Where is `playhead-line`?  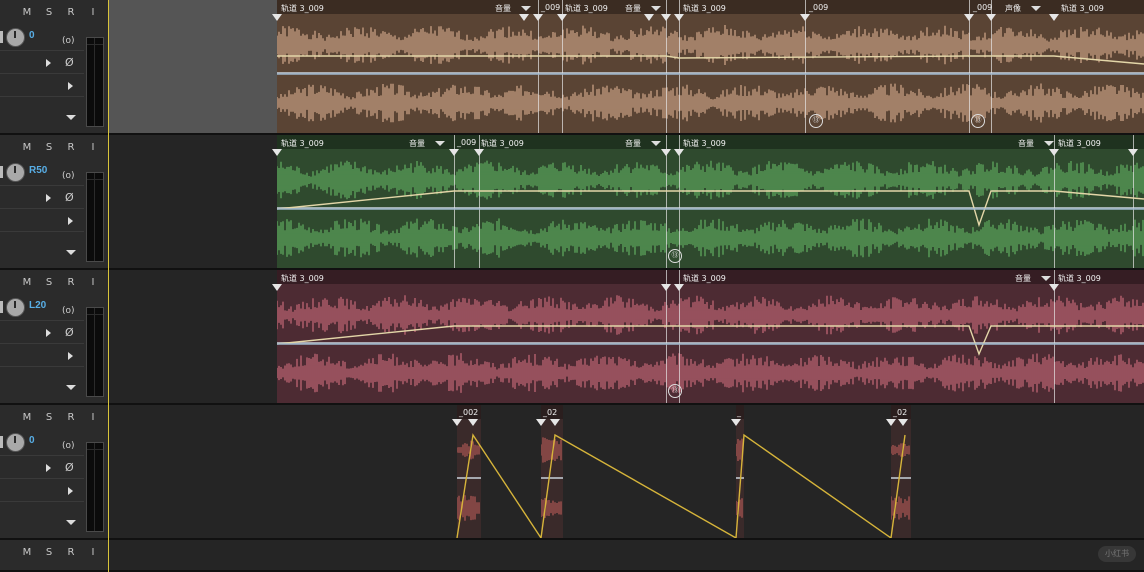
playhead-line is located at coordinates (108, 286).